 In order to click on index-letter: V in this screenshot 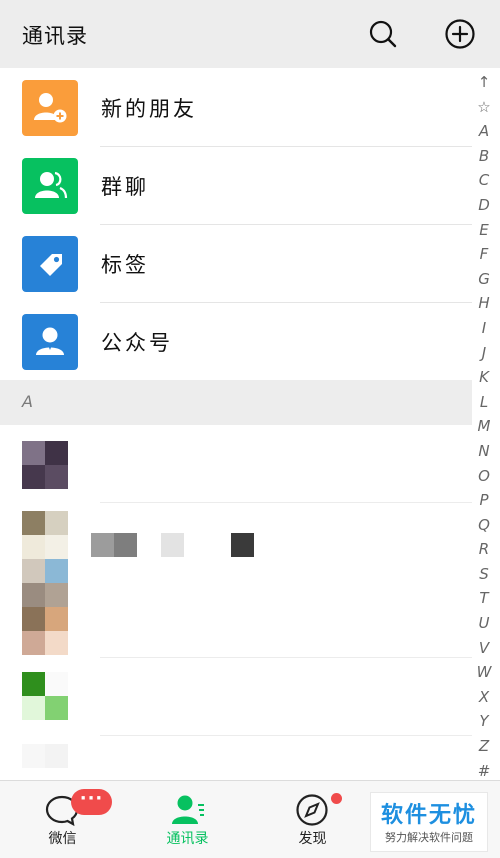, I will do `click(484, 648)`.